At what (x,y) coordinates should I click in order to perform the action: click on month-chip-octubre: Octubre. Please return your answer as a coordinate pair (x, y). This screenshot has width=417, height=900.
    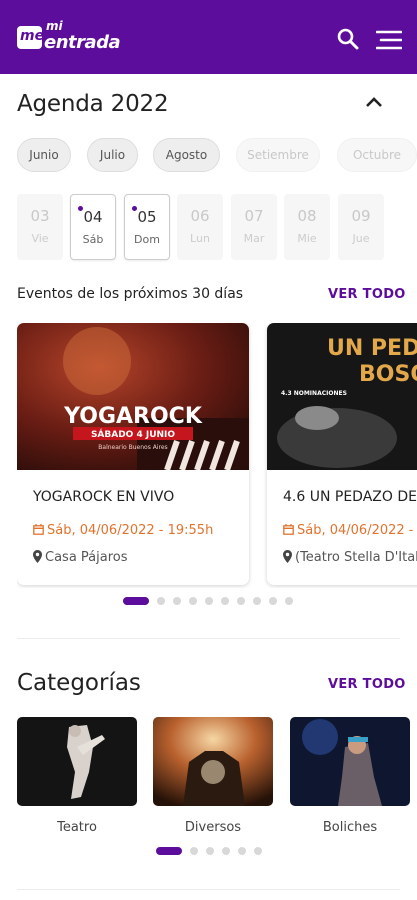
    Looking at the image, I should click on (377, 155).